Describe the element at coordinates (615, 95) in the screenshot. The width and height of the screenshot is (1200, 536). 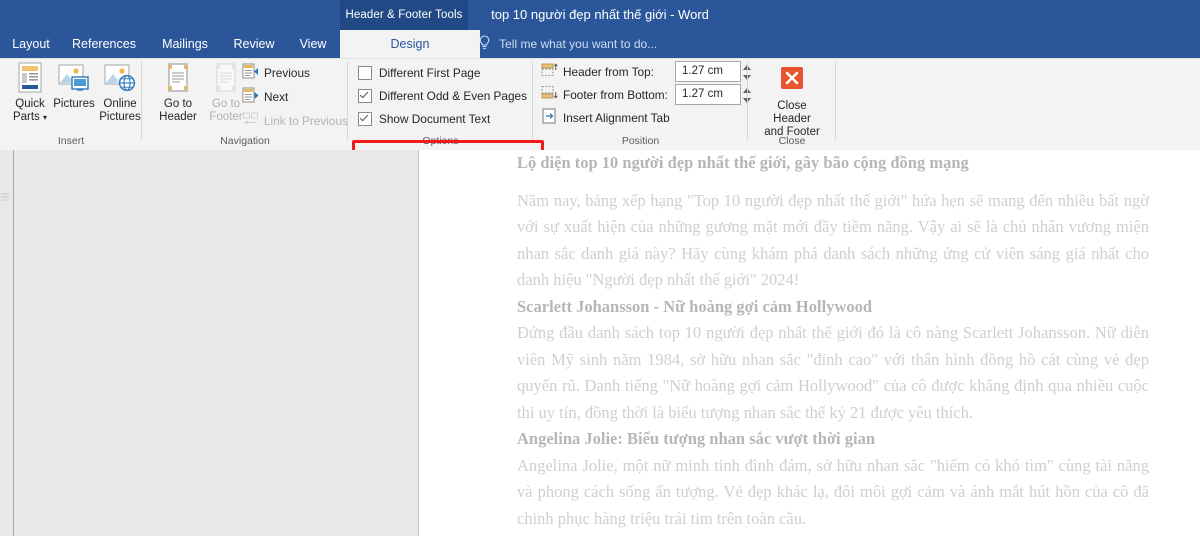
I see `footer-from-bottom-label: Footer from Bottom:` at that location.